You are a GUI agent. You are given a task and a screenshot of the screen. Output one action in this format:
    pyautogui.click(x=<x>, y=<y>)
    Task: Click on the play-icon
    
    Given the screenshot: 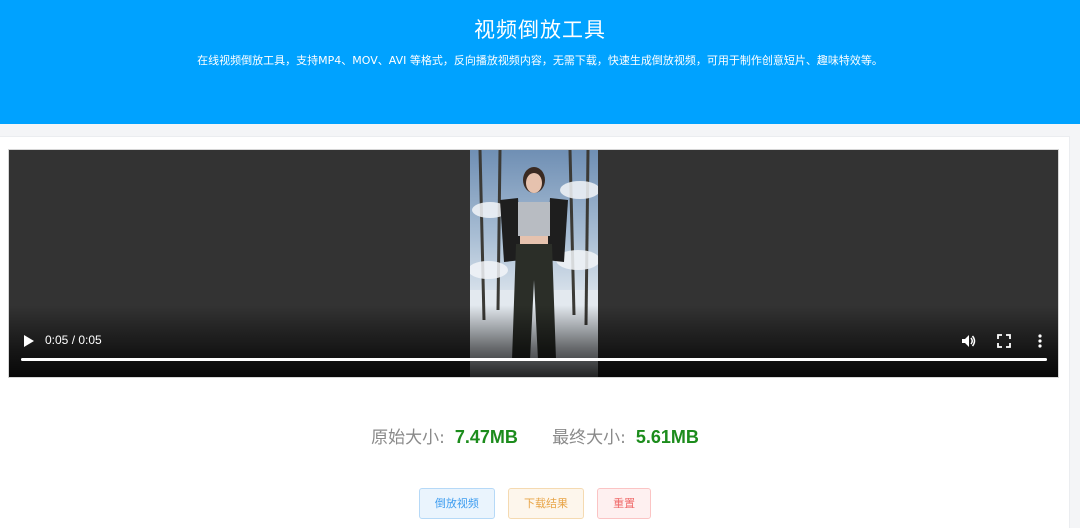 What is the action you would take?
    pyautogui.click(x=29, y=341)
    